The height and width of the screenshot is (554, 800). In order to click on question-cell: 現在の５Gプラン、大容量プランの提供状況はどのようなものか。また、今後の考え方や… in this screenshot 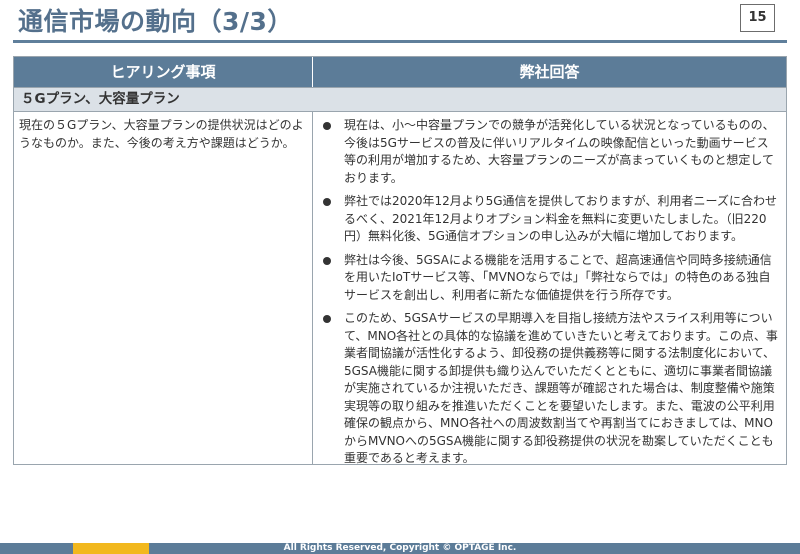, I will do `click(161, 134)`.